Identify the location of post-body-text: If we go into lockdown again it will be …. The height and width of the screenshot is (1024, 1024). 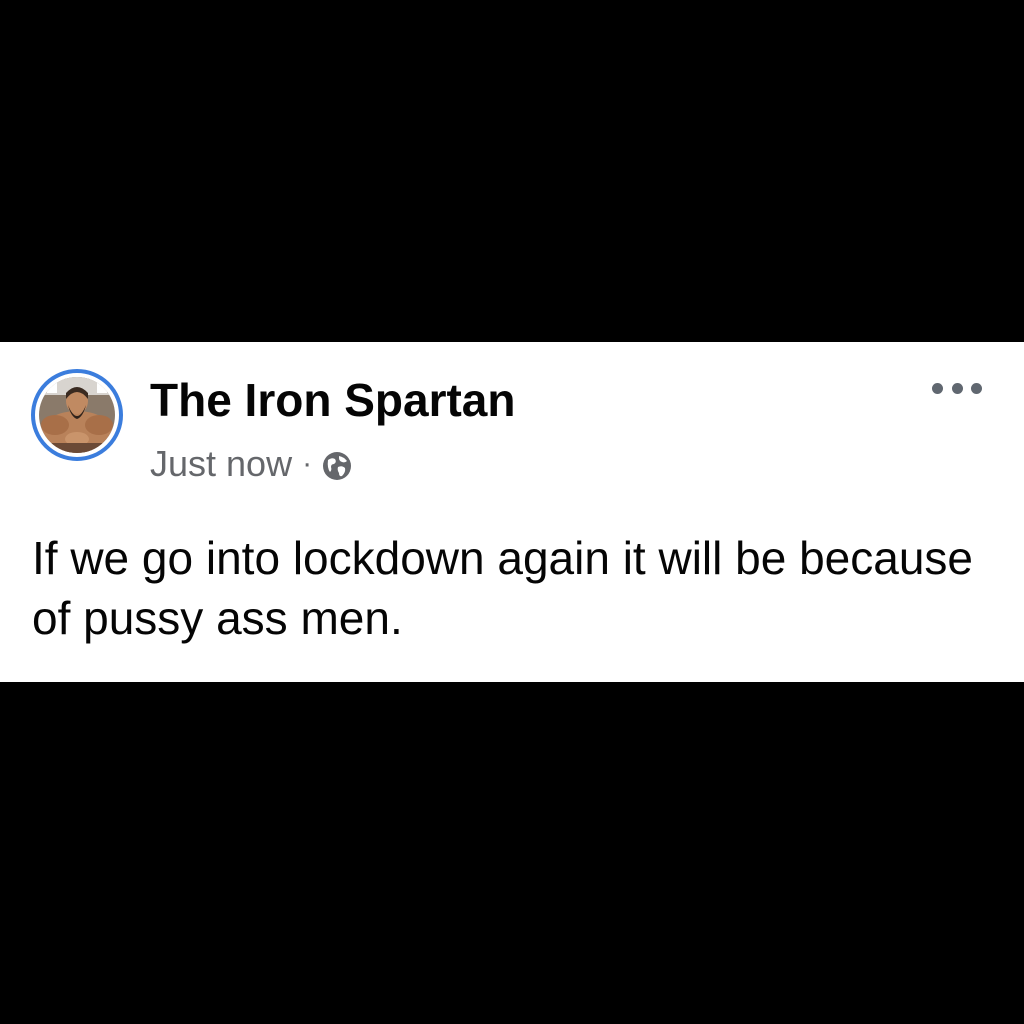
(503, 588).